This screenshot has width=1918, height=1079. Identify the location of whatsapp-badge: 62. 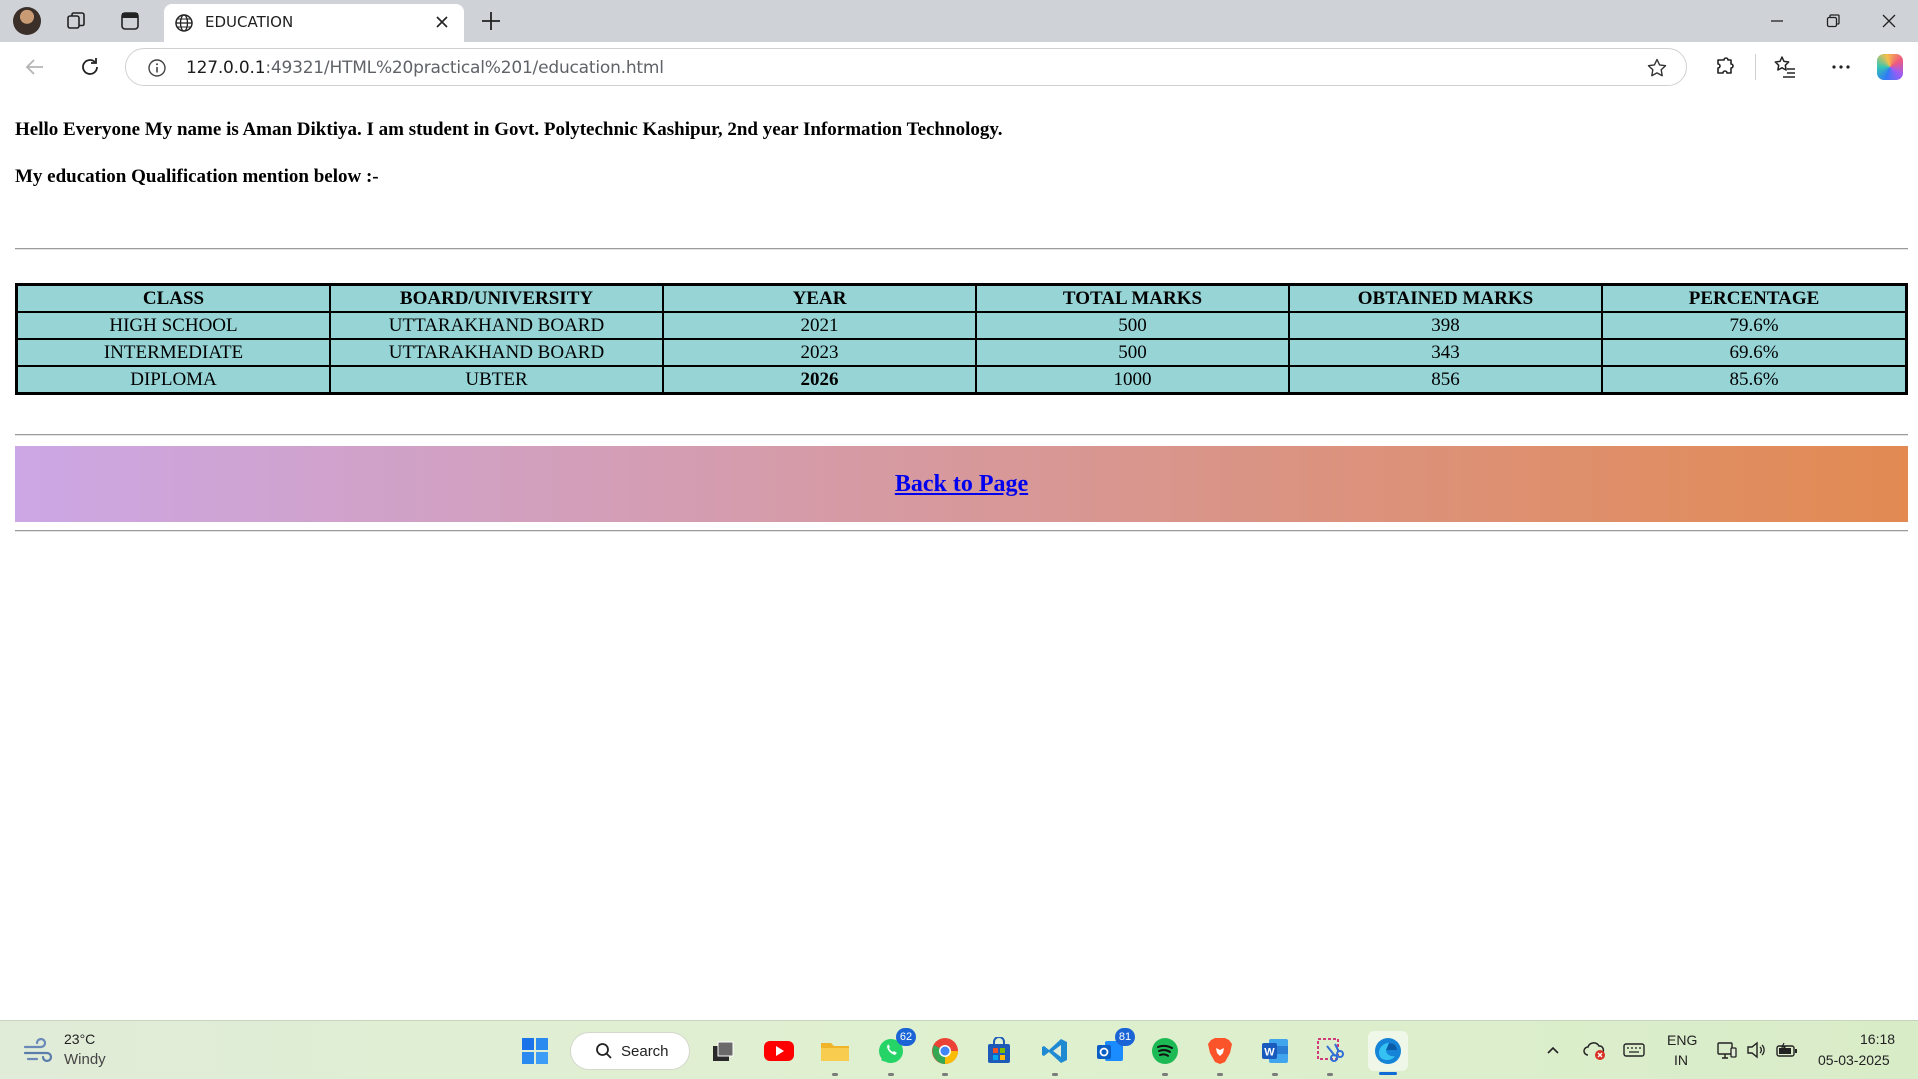
(906, 1037).